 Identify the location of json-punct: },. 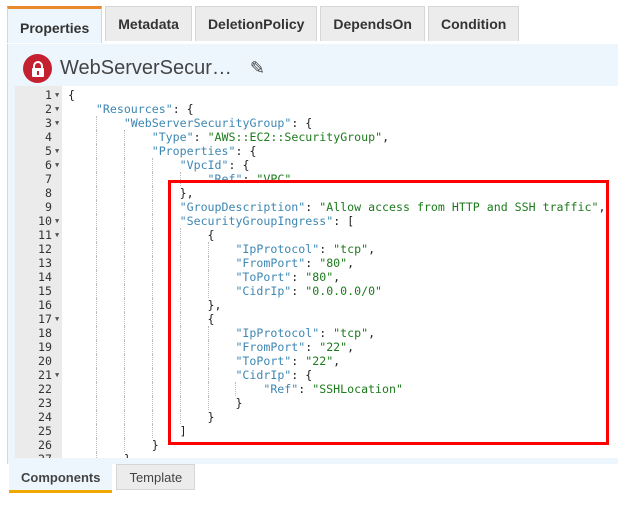
(131, 455).